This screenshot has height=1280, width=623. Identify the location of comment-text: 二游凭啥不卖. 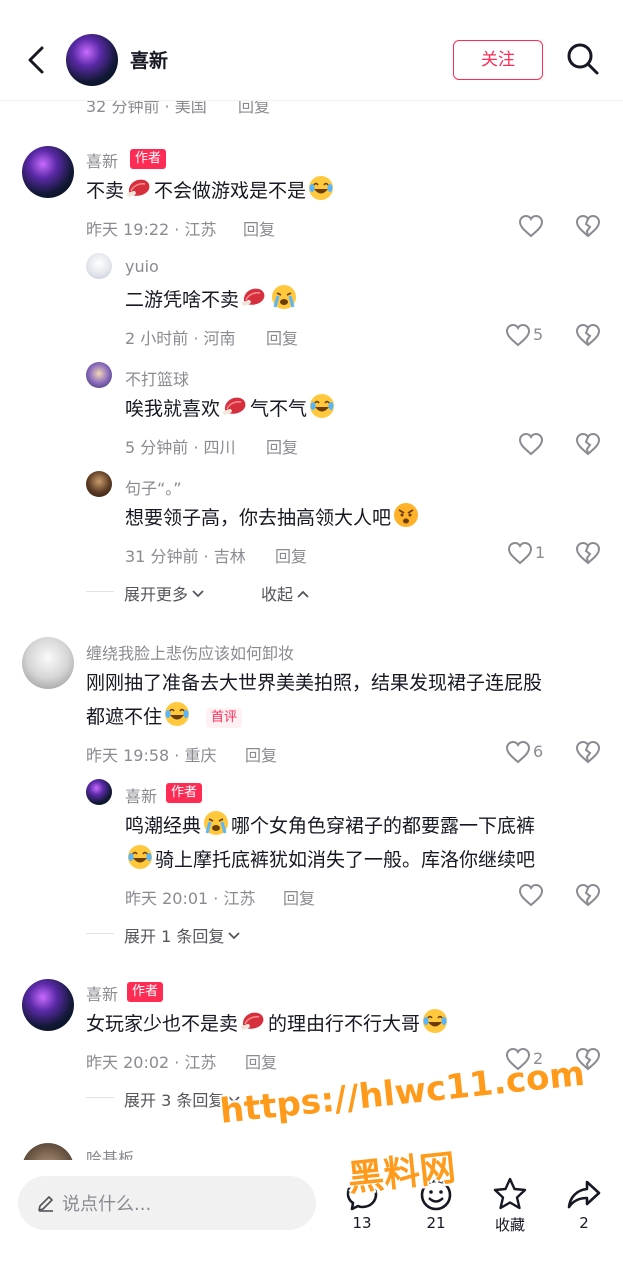
(212, 300).